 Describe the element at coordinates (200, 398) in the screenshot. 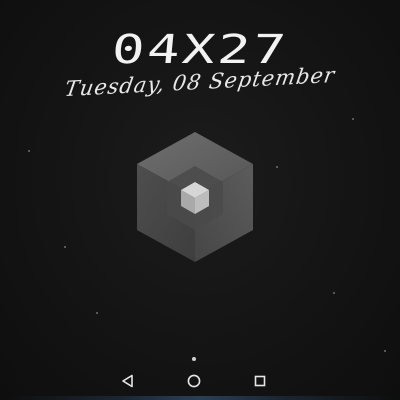

I see `bottom-edge-strip` at that location.